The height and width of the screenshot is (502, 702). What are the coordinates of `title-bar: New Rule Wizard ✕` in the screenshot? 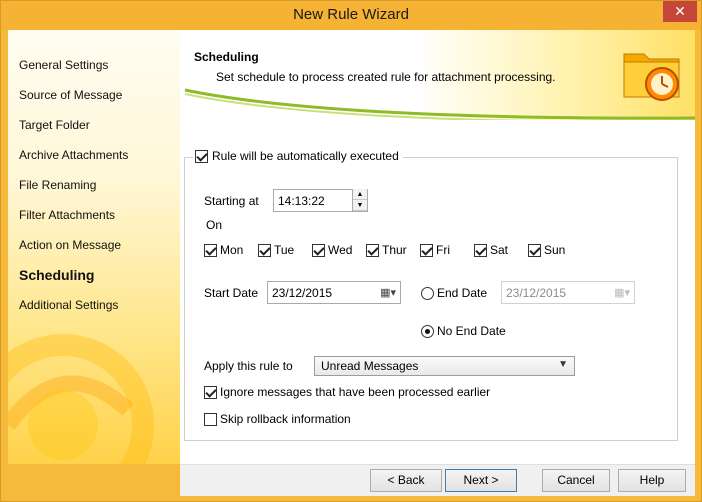 It's located at (351, 15).